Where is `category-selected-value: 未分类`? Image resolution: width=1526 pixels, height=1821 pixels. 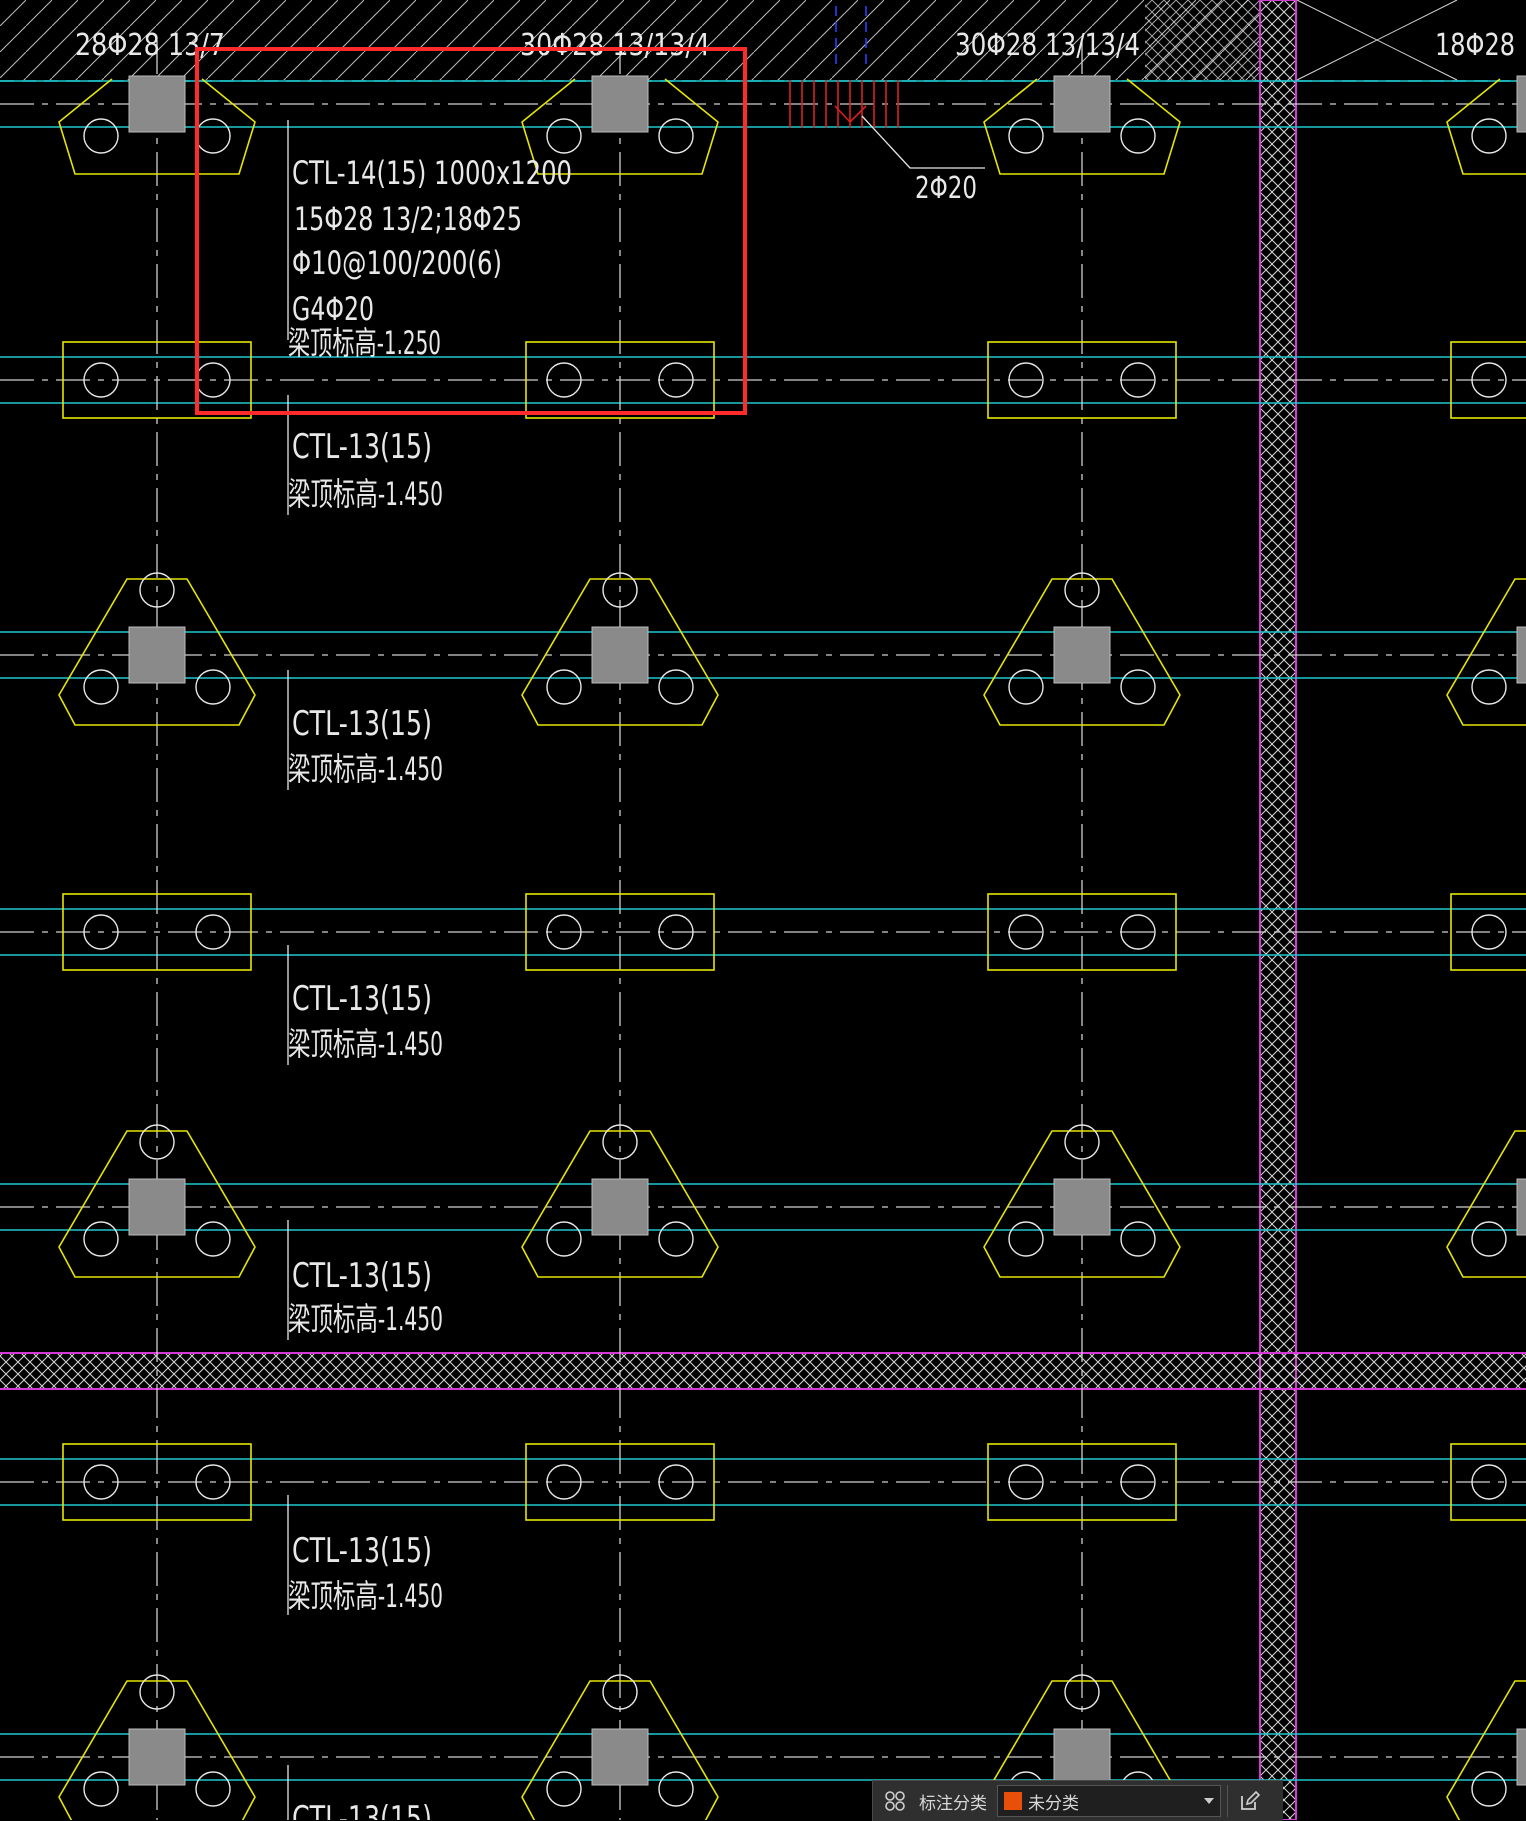
category-selected-value: 未分类 is located at coordinates (1053, 1803).